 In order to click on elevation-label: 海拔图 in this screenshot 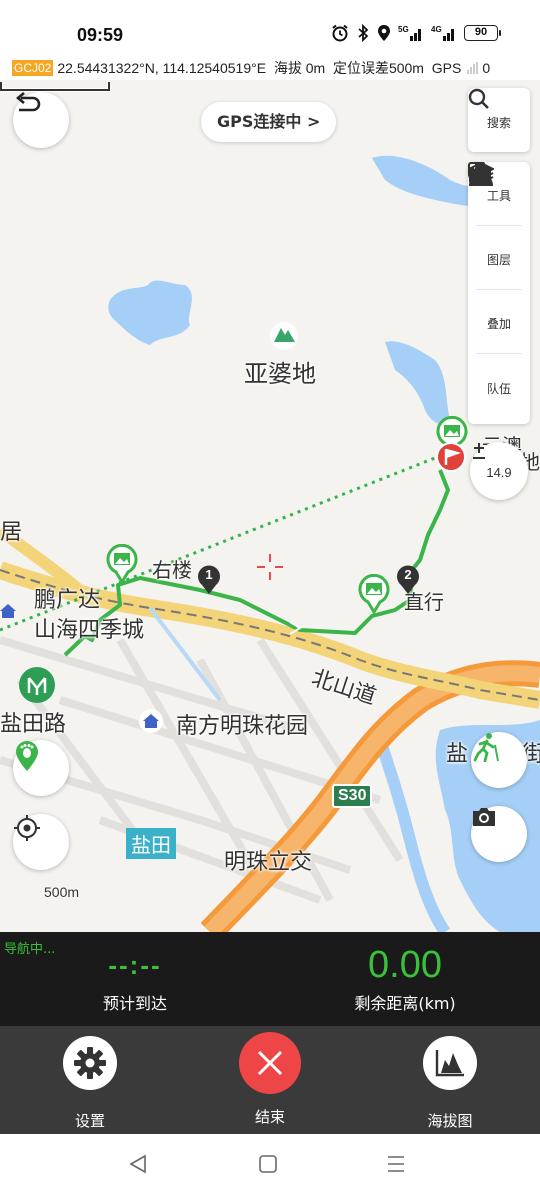, I will do `click(450, 1121)`.